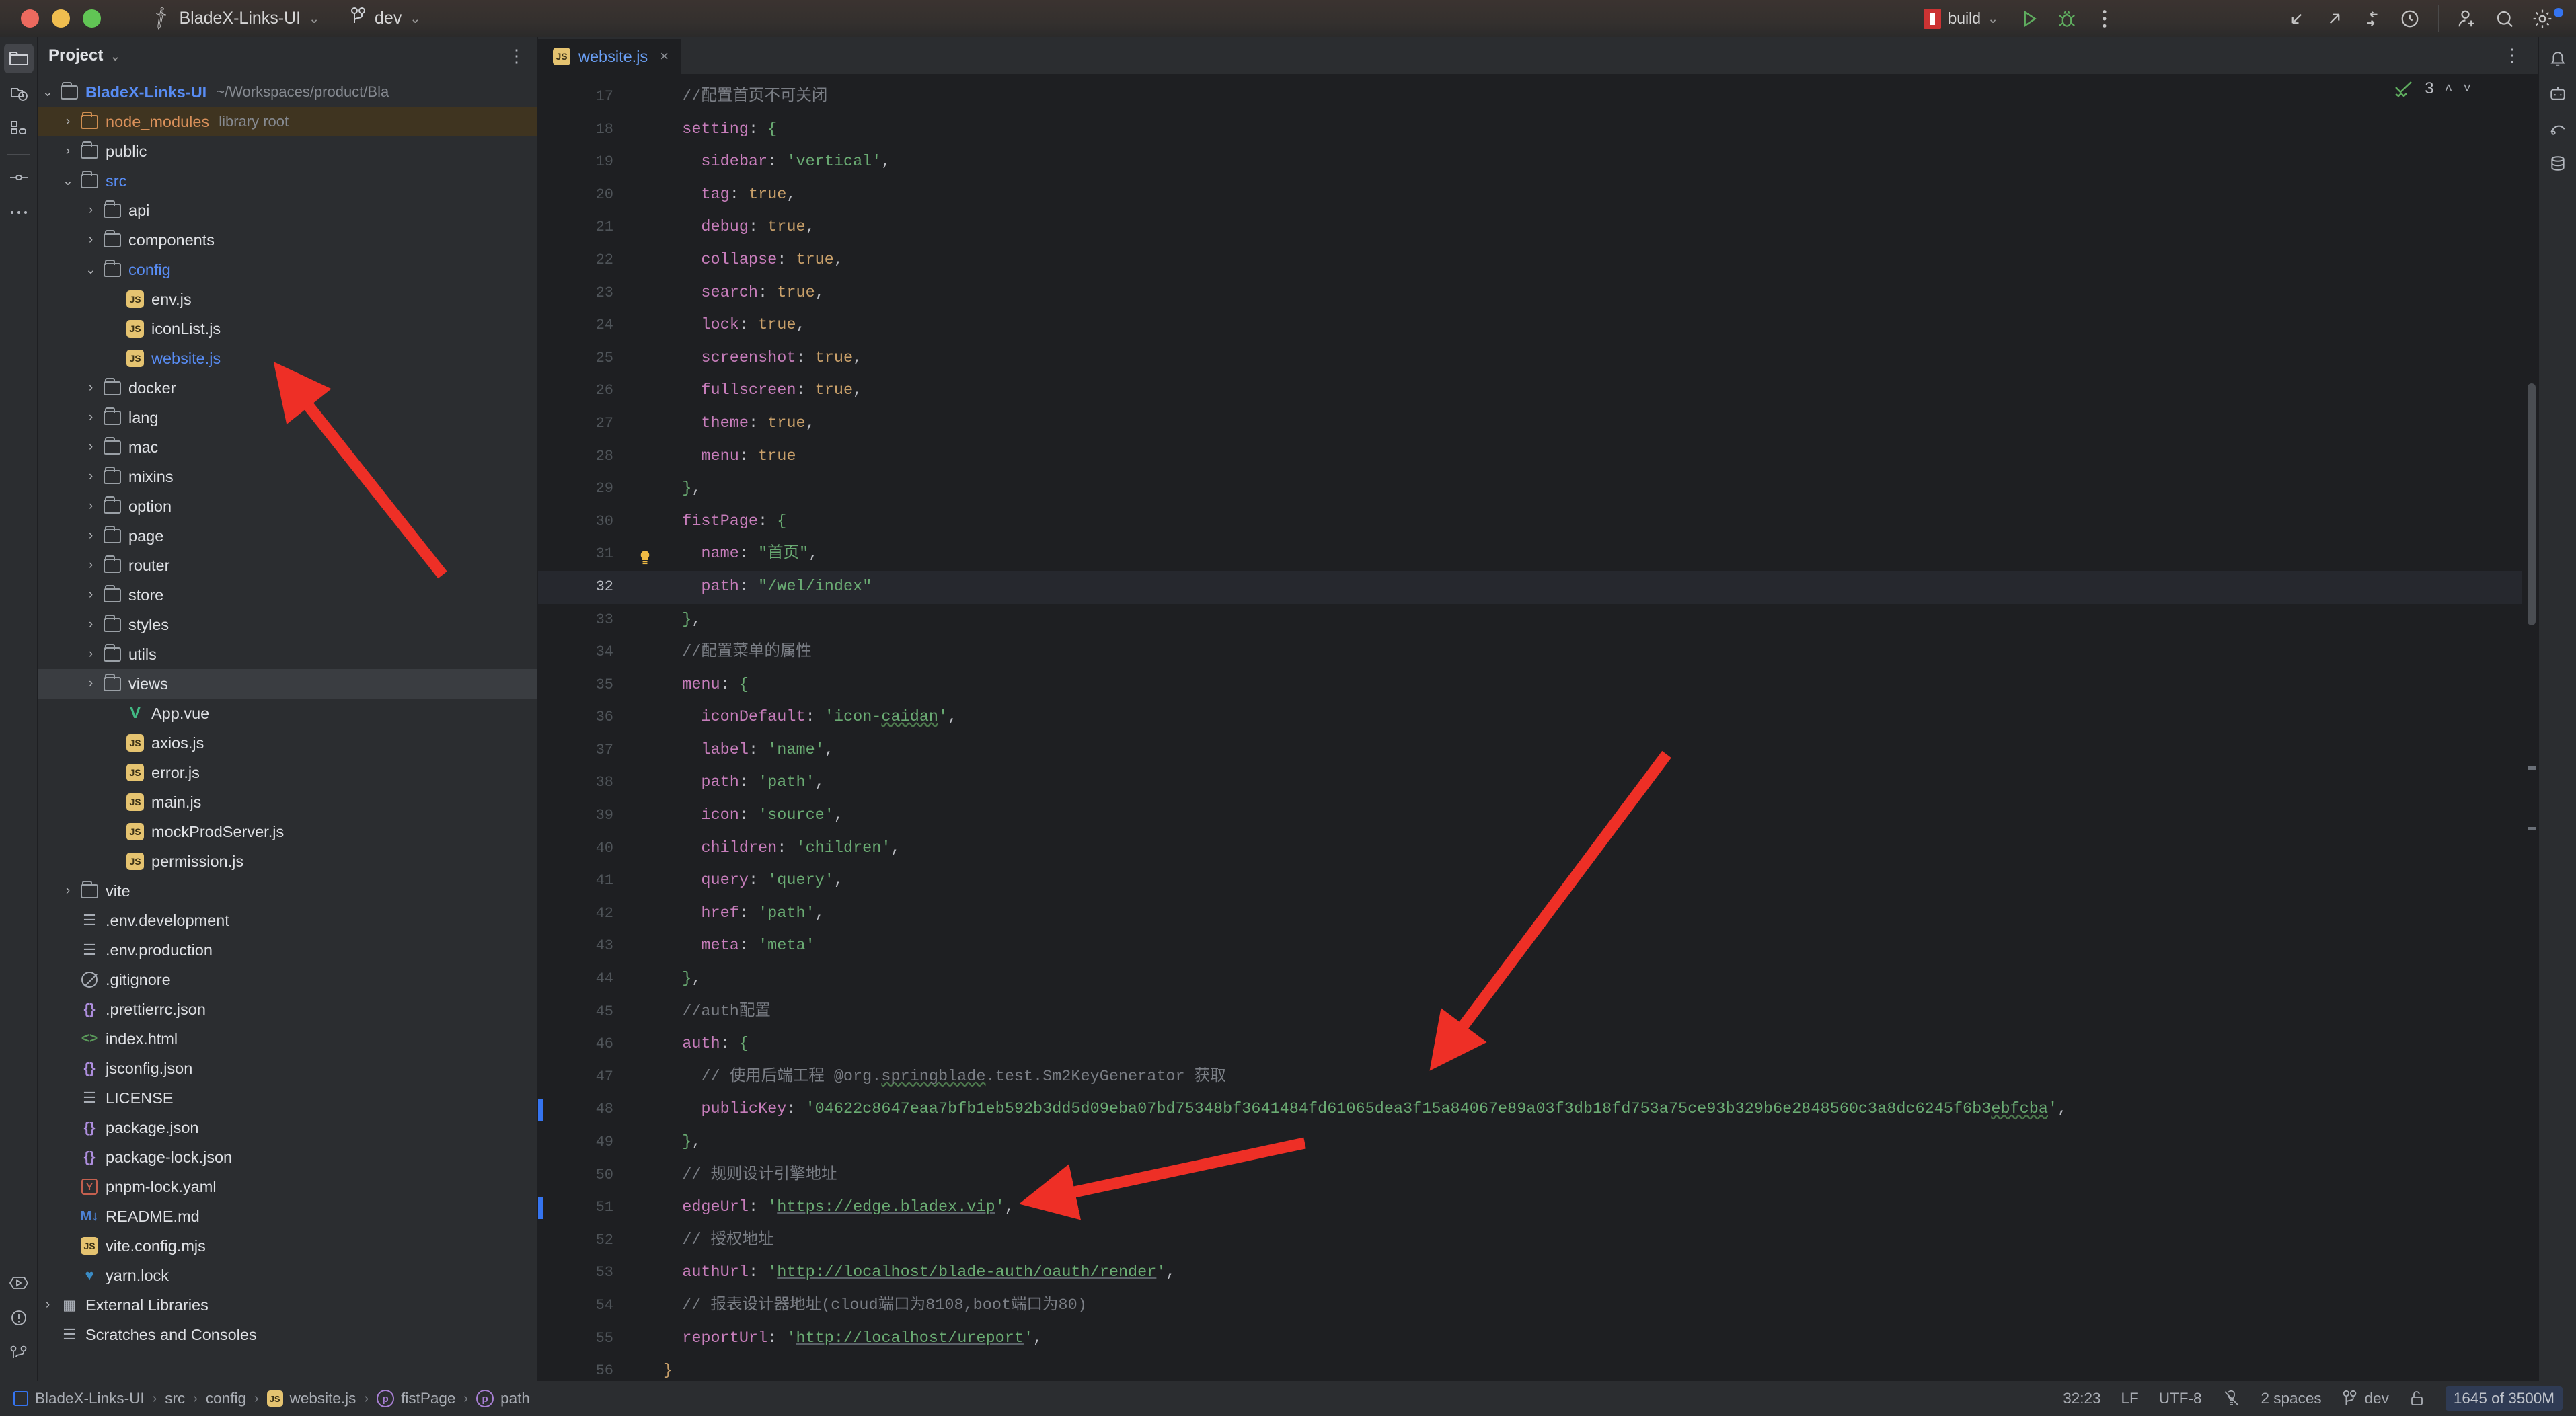  What do you see at coordinates (287, 1127) in the screenshot?
I see `tree-item-package-json: · {} package.json` at bounding box center [287, 1127].